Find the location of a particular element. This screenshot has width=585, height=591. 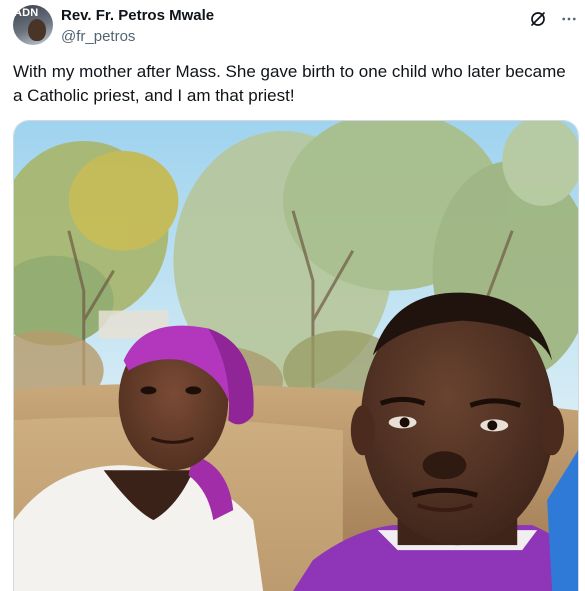

grok-button is located at coordinates (538, 19).